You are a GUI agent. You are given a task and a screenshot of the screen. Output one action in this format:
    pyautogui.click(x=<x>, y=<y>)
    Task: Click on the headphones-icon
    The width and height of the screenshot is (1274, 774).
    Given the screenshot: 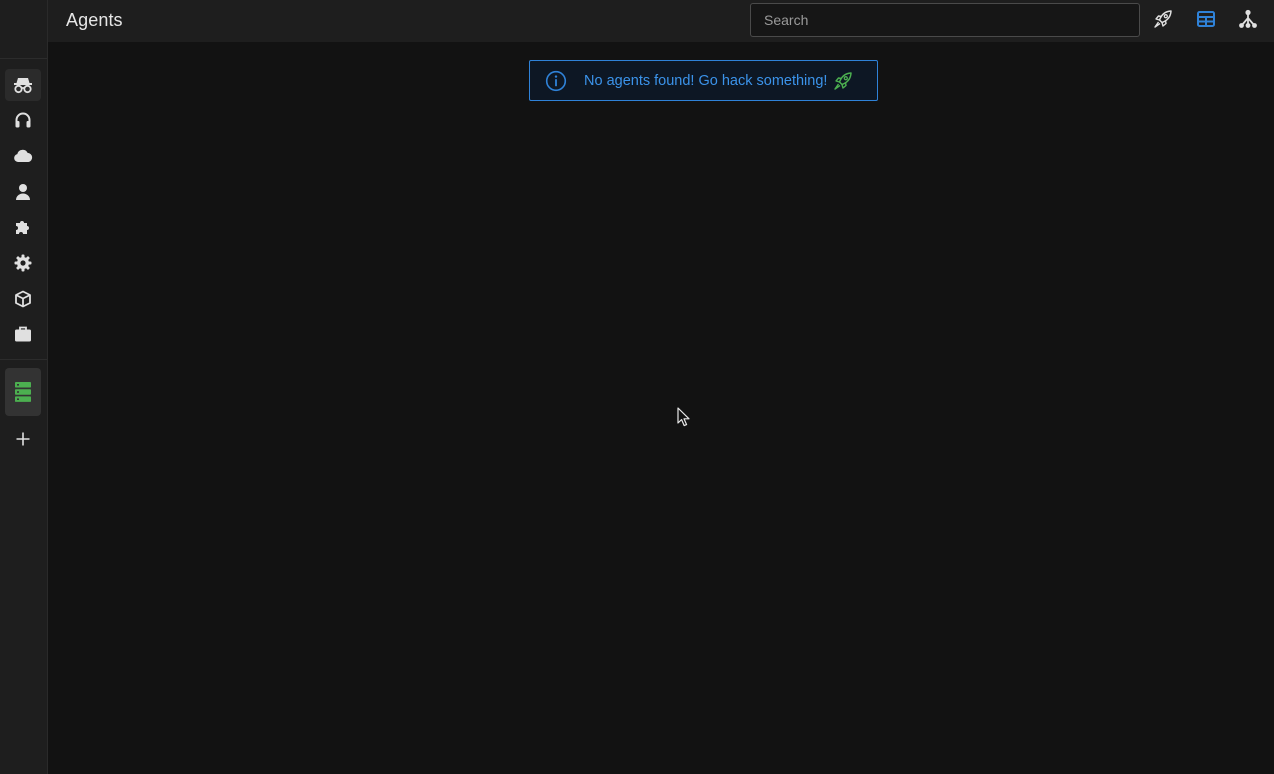 What is the action you would take?
    pyautogui.click(x=23, y=120)
    